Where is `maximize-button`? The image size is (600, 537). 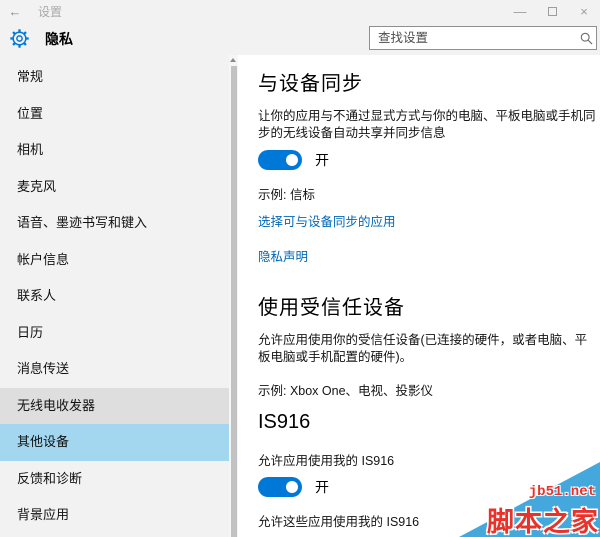
maximize-button is located at coordinates (552, 11).